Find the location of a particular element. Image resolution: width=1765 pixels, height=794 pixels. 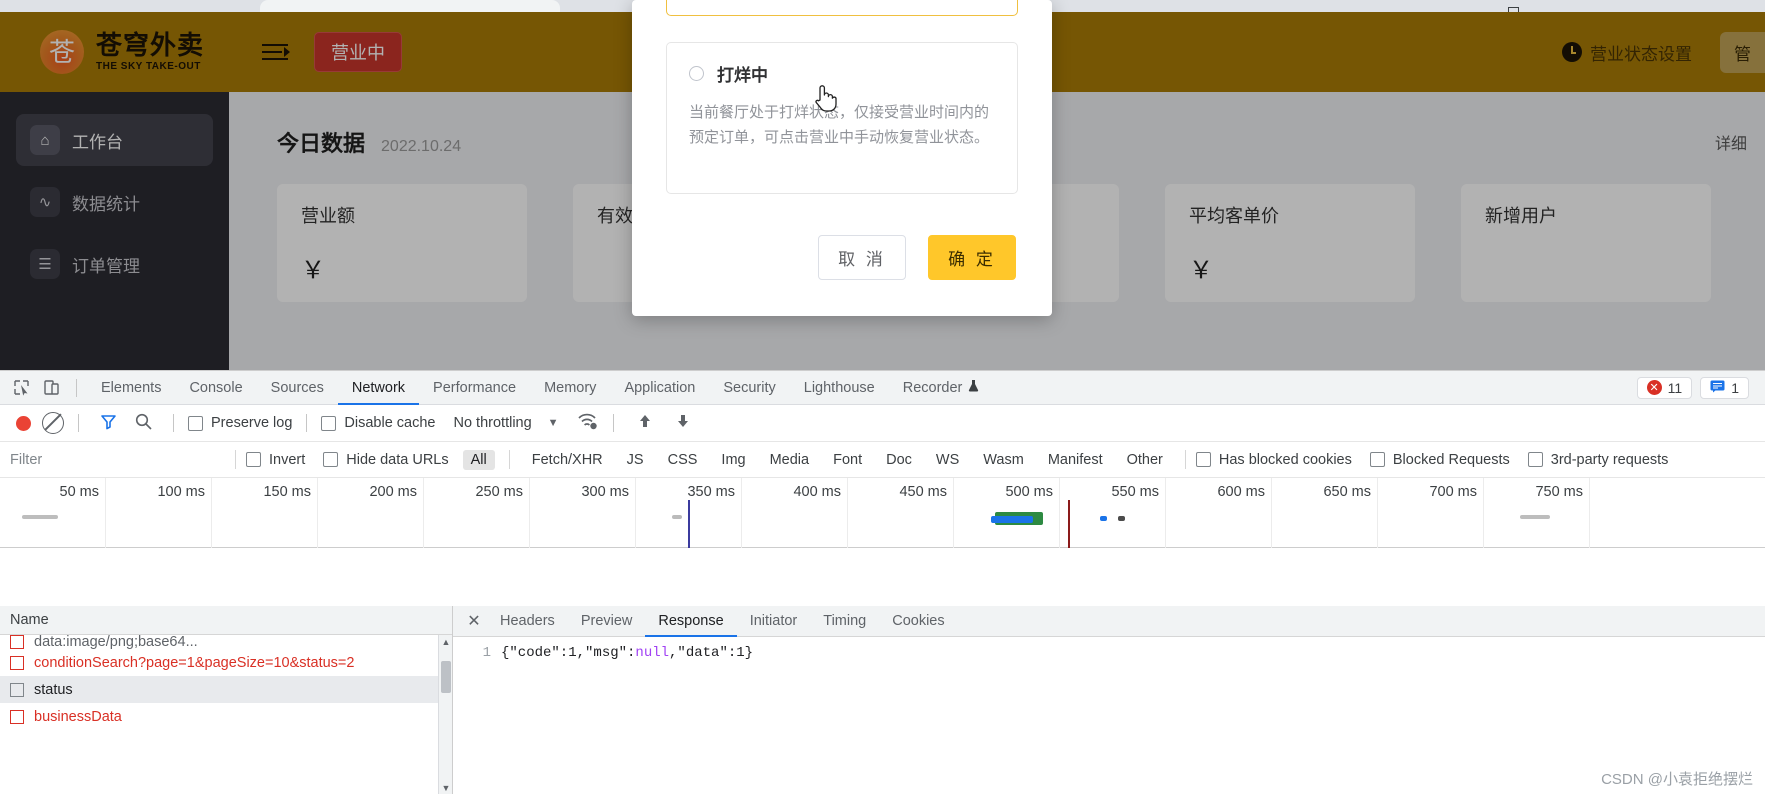

type-chip-img: Img is located at coordinates (733, 460).